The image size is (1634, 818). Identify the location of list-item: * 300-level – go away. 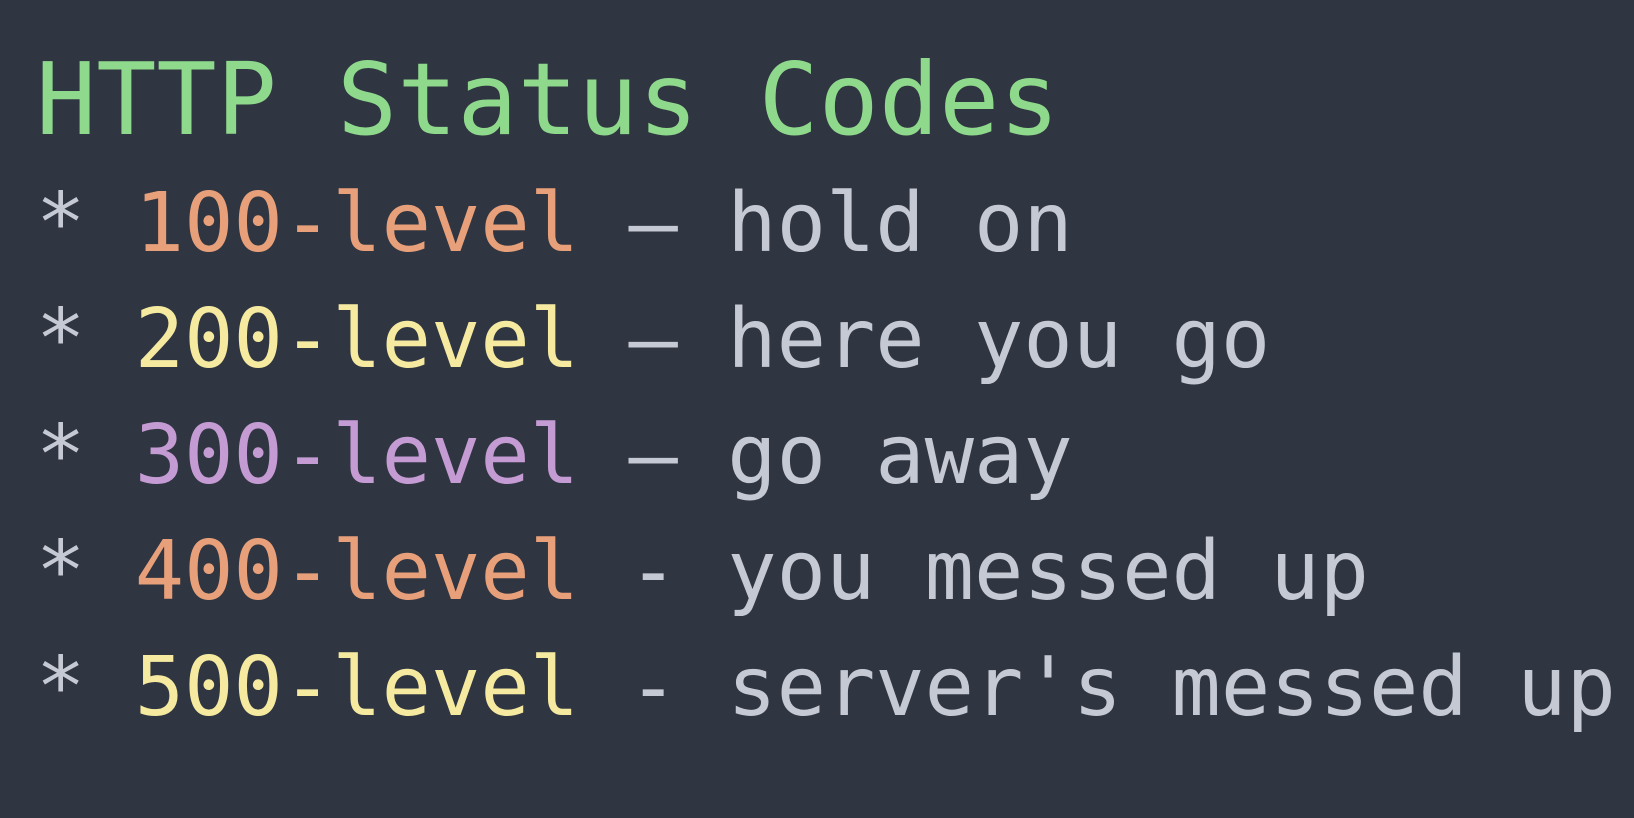
(835, 456).